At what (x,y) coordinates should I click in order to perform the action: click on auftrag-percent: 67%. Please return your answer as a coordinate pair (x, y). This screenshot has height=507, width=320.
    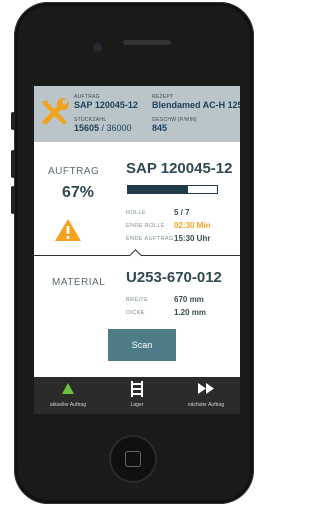
    Looking at the image, I should click on (78, 192).